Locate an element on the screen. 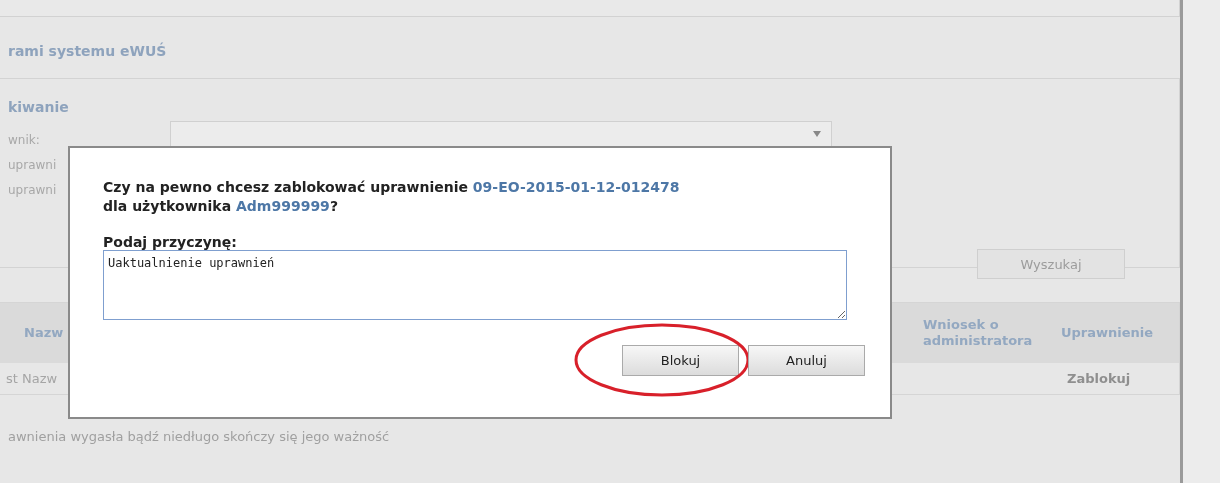 The height and width of the screenshot is (483, 1220). column-header: Wniosek o administratora is located at coordinates (978, 333).